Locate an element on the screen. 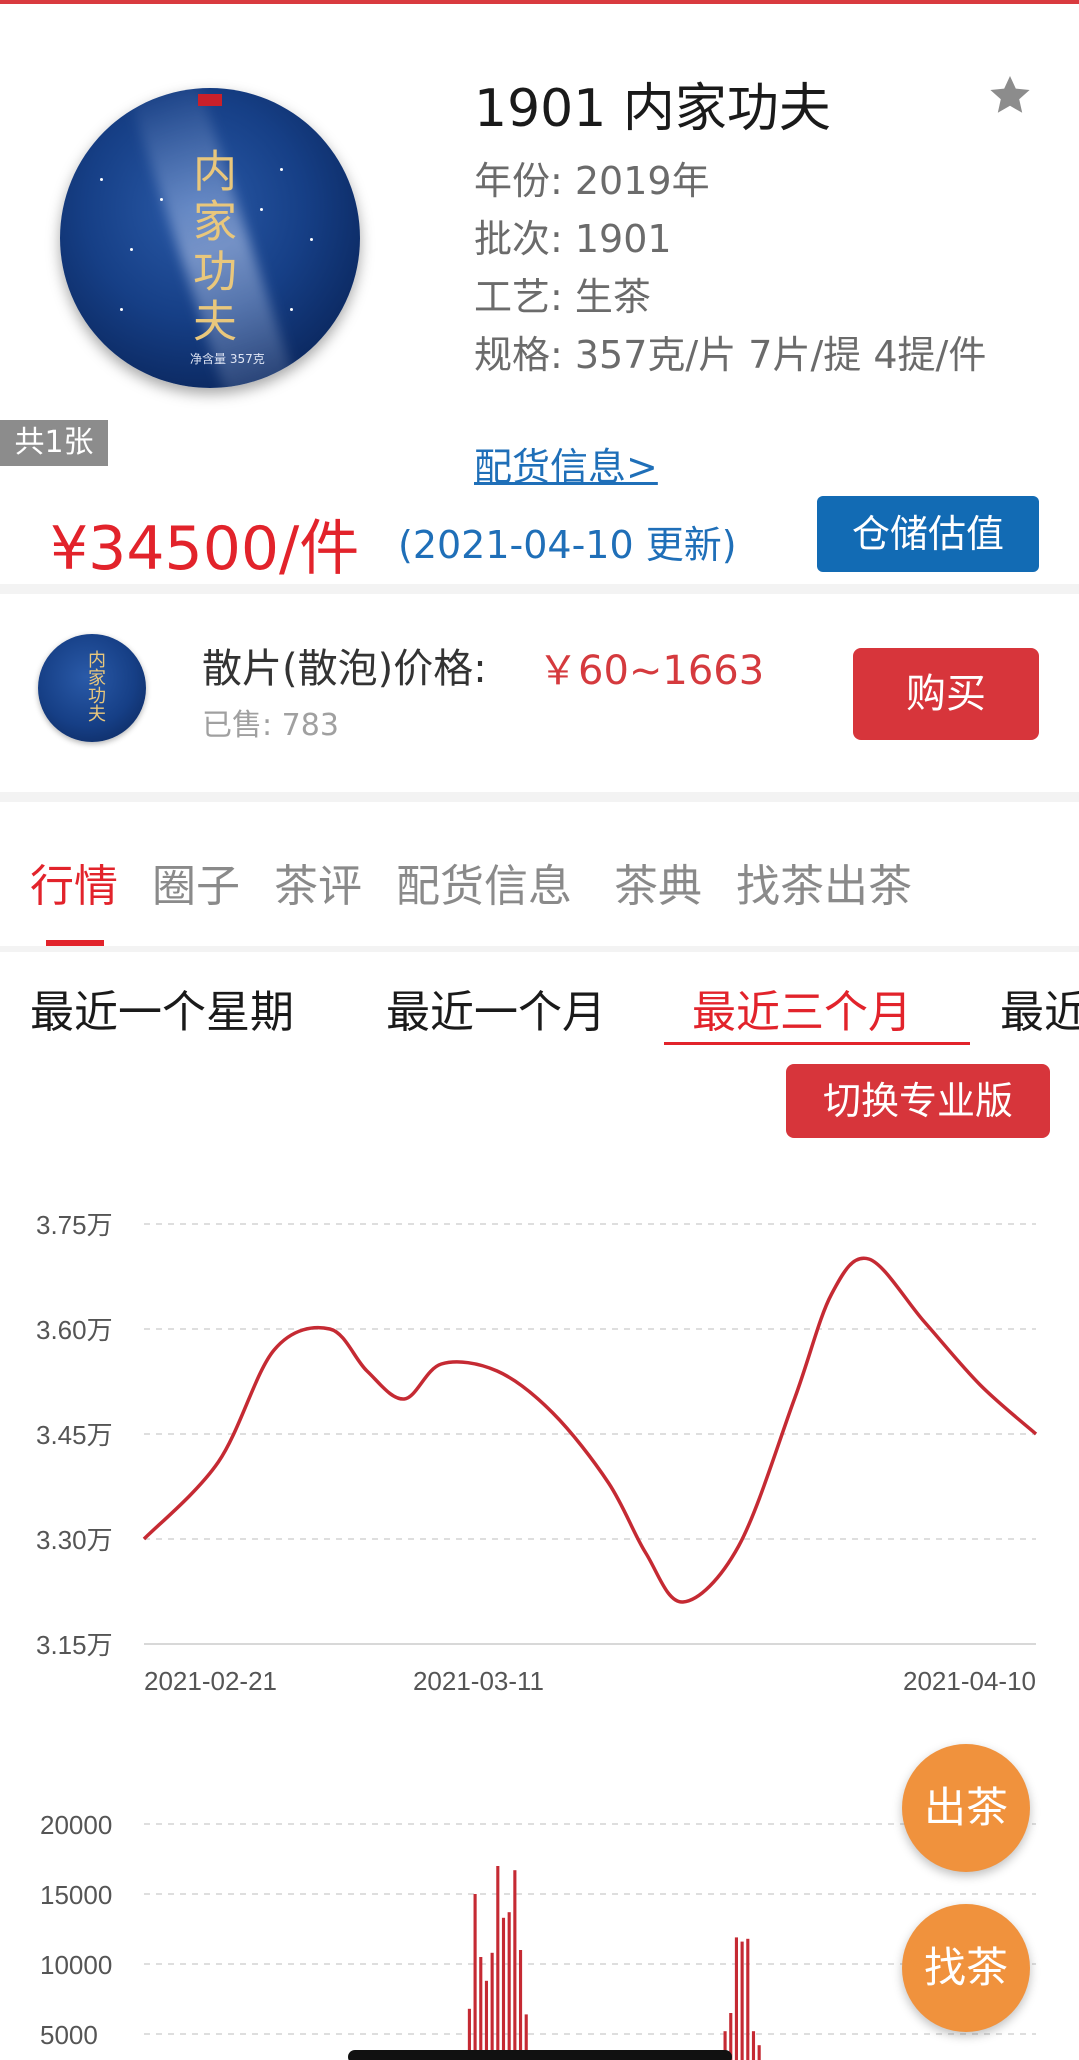 This screenshot has height=2060, width=1079. distribution-info-link: 配货信息> is located at coordinates (566, 463).